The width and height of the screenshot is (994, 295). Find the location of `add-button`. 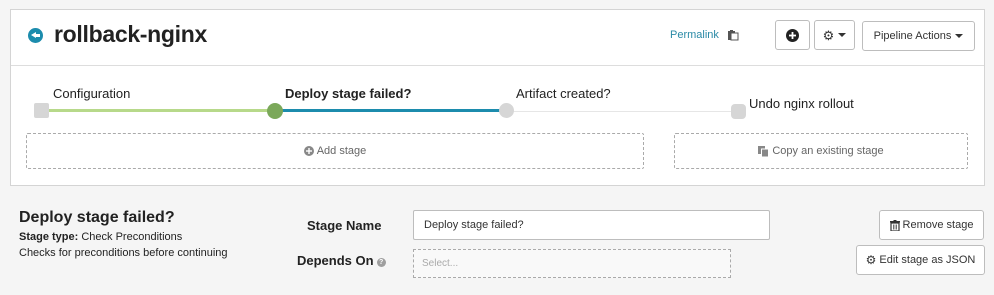

add-button is located at coordinates (792, 35).